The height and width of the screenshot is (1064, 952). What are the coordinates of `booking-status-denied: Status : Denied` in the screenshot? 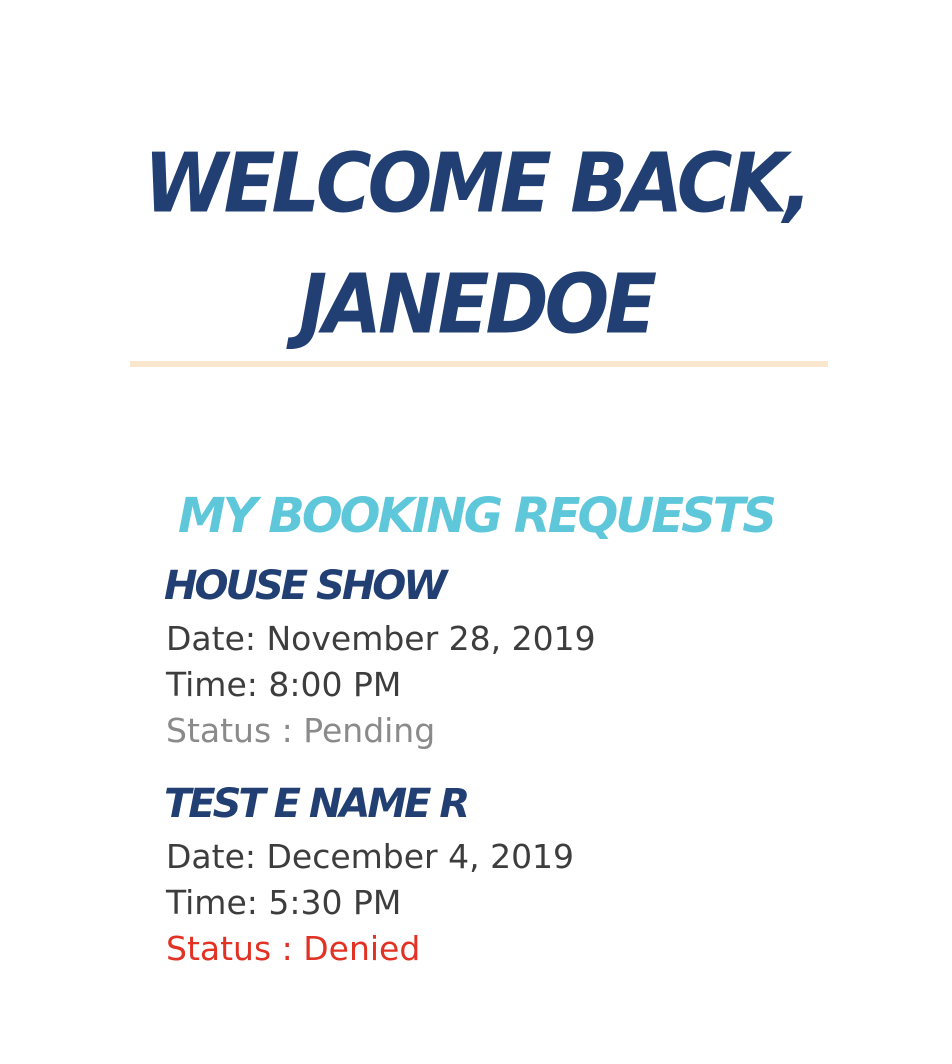 It's located at (293, 948).